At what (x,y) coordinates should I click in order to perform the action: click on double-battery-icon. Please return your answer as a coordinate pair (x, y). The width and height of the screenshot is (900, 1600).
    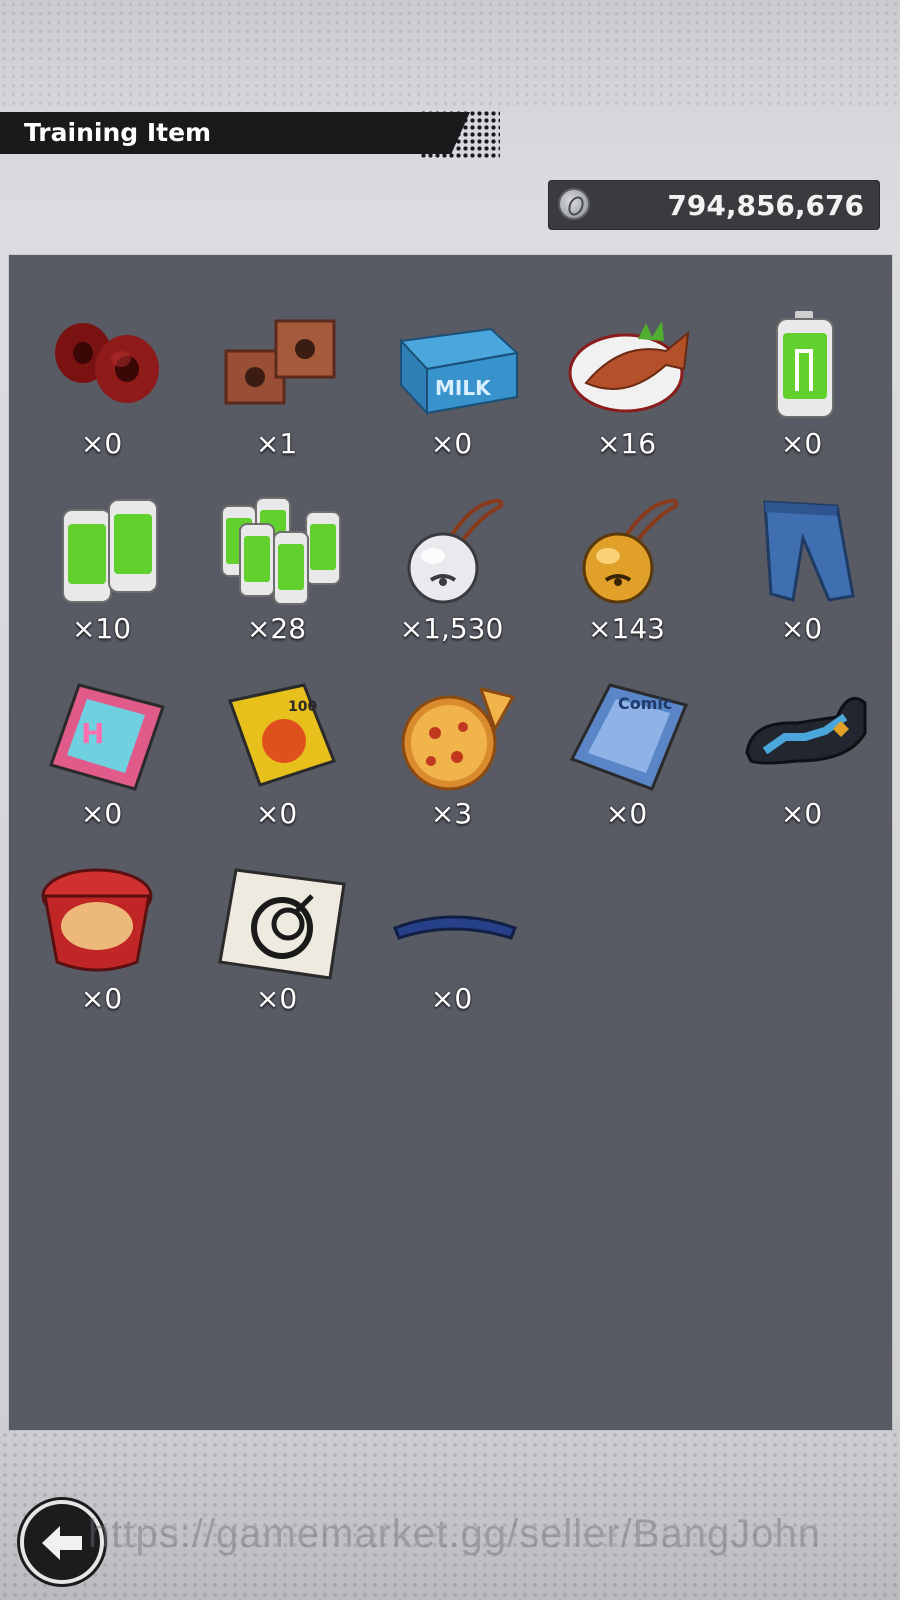
    Looking at the image, I should click on (106, 551).